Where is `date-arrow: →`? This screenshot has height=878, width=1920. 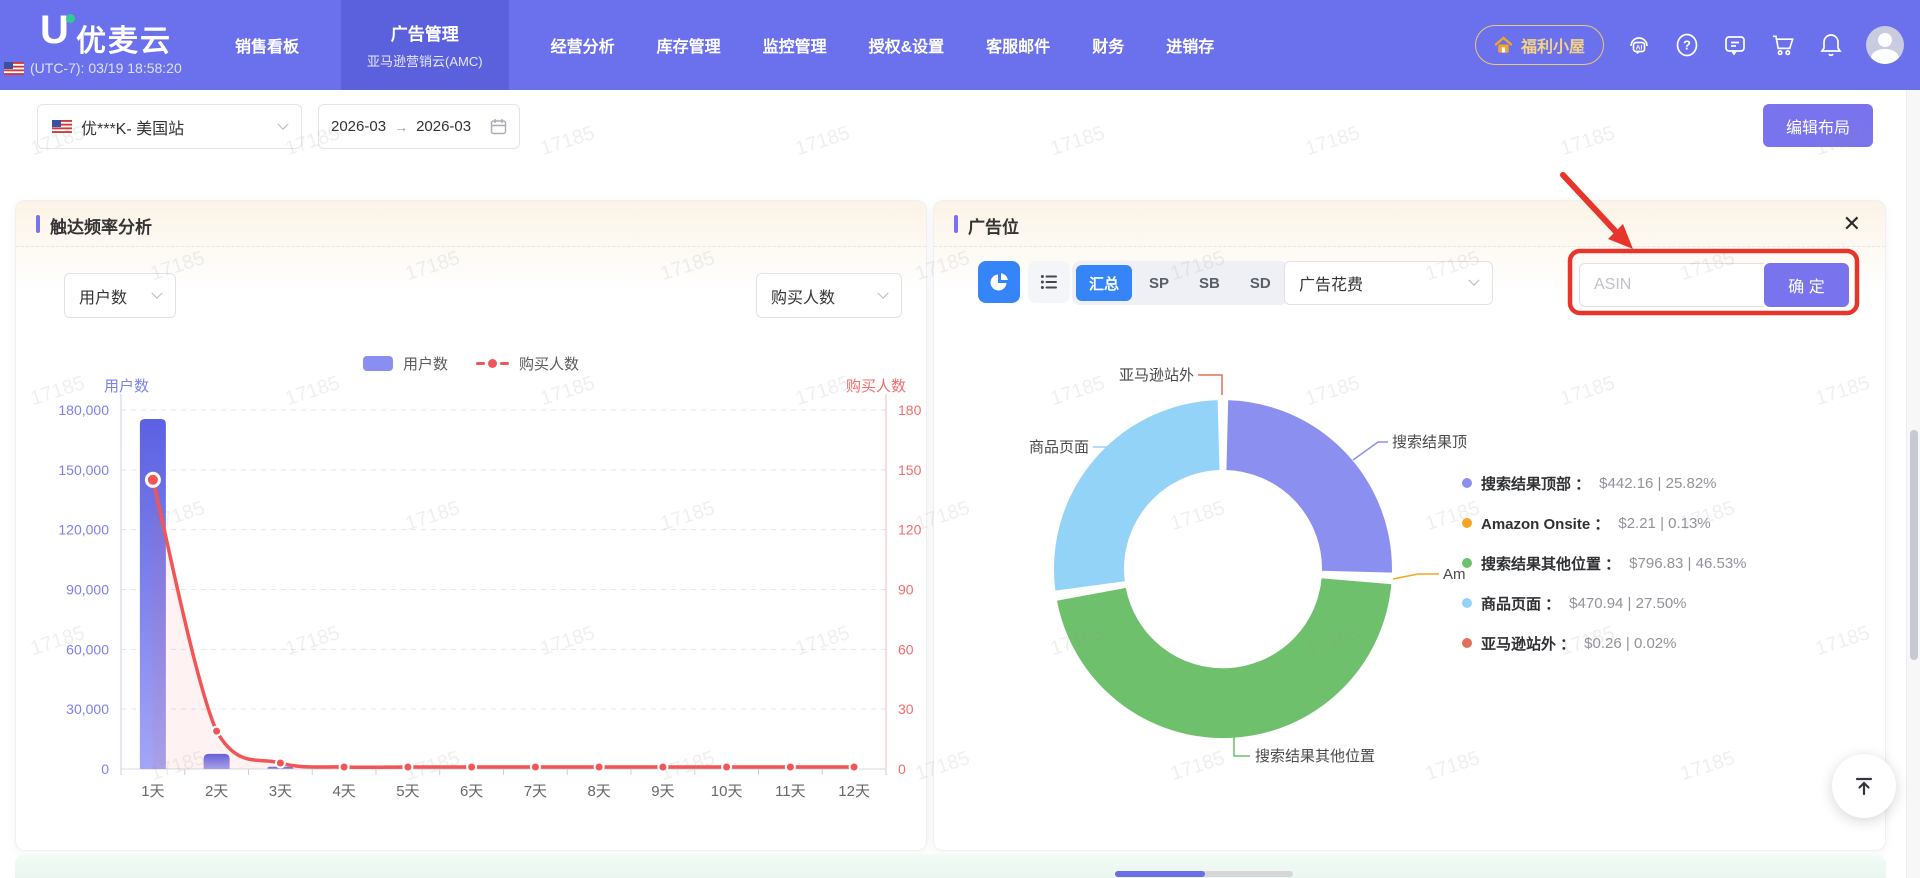 date-arrow: → is located at coordinates (401, 126).